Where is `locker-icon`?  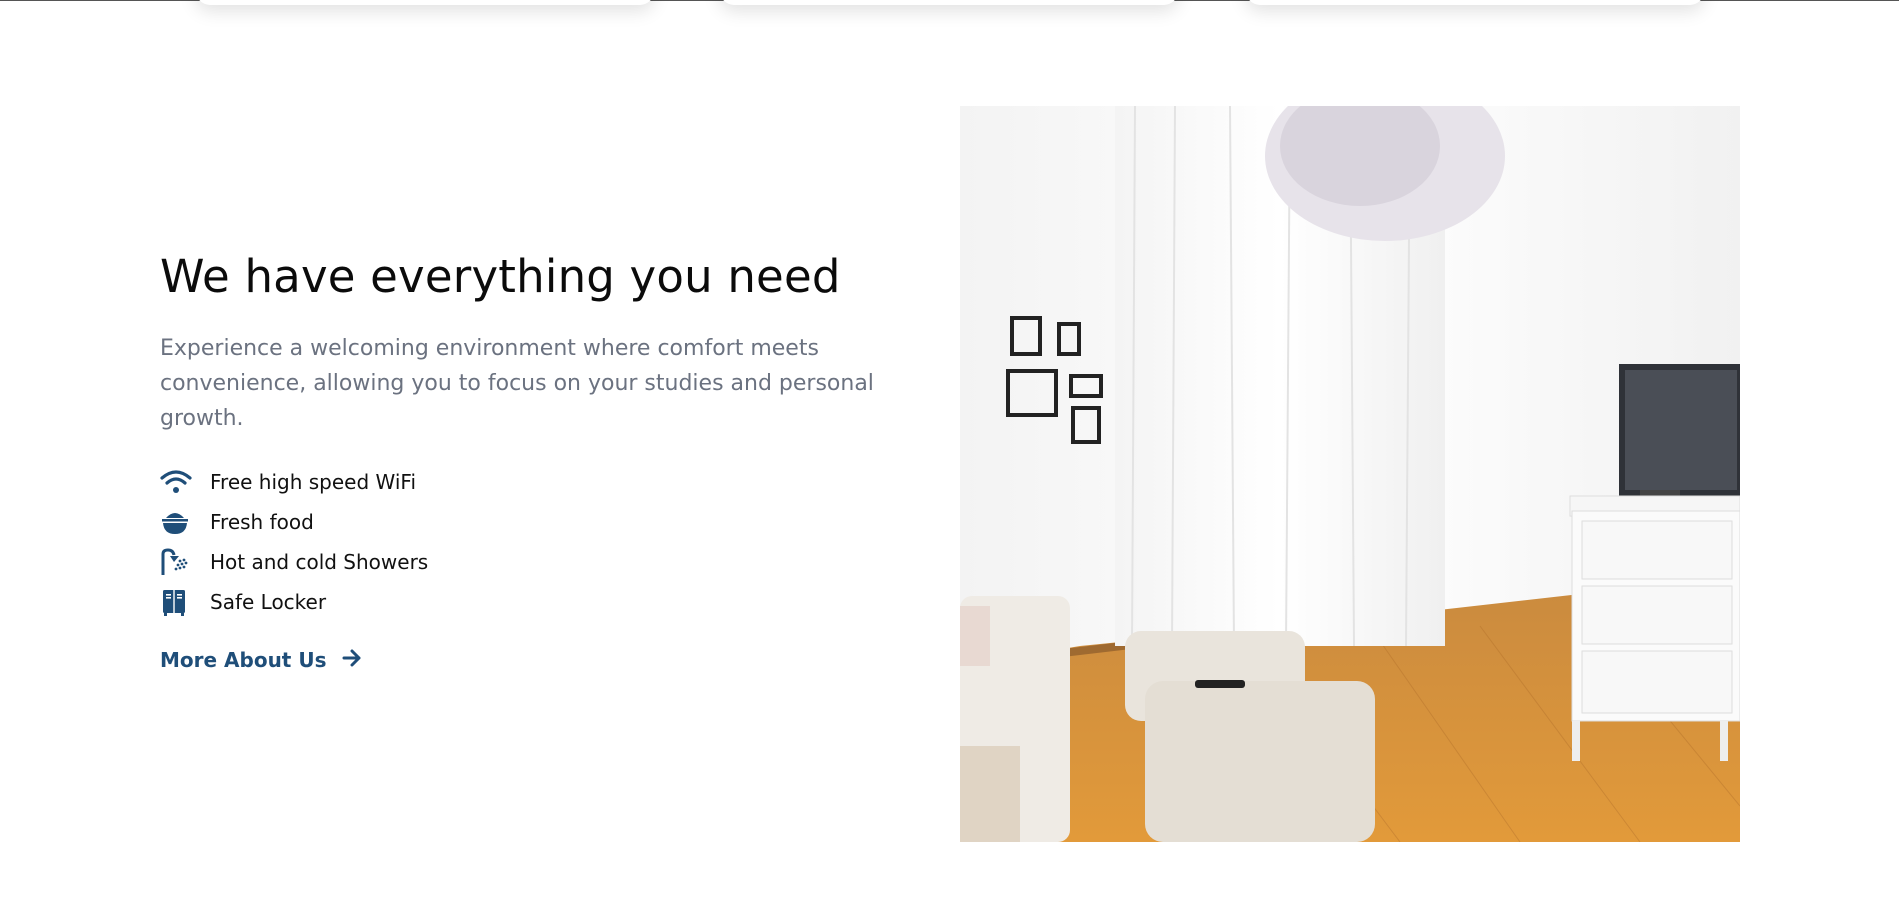 locker-icon is located at coordinates (177, 602).